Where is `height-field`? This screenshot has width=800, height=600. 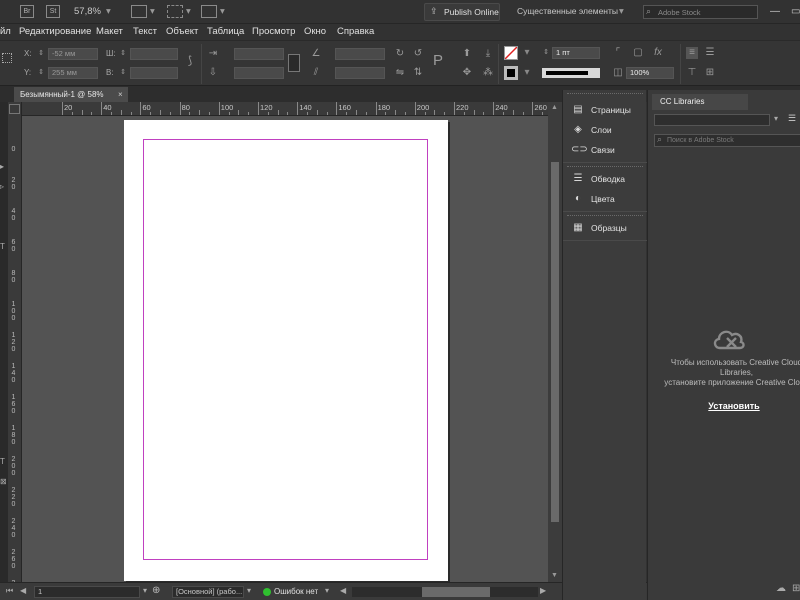 height-field is located at coordinates (154, 73).